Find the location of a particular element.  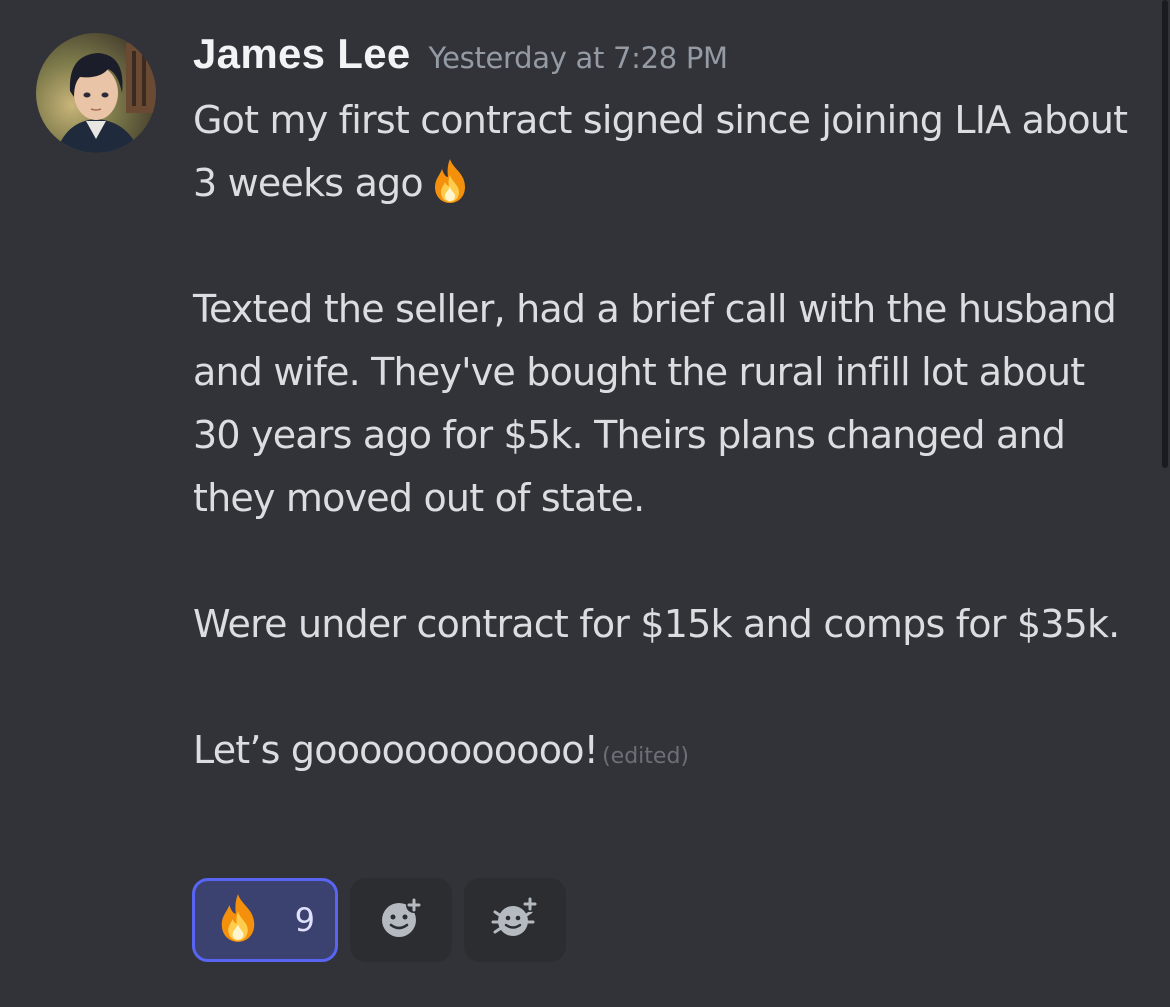

add-reaction-icon is located at coordinates (401, 920).